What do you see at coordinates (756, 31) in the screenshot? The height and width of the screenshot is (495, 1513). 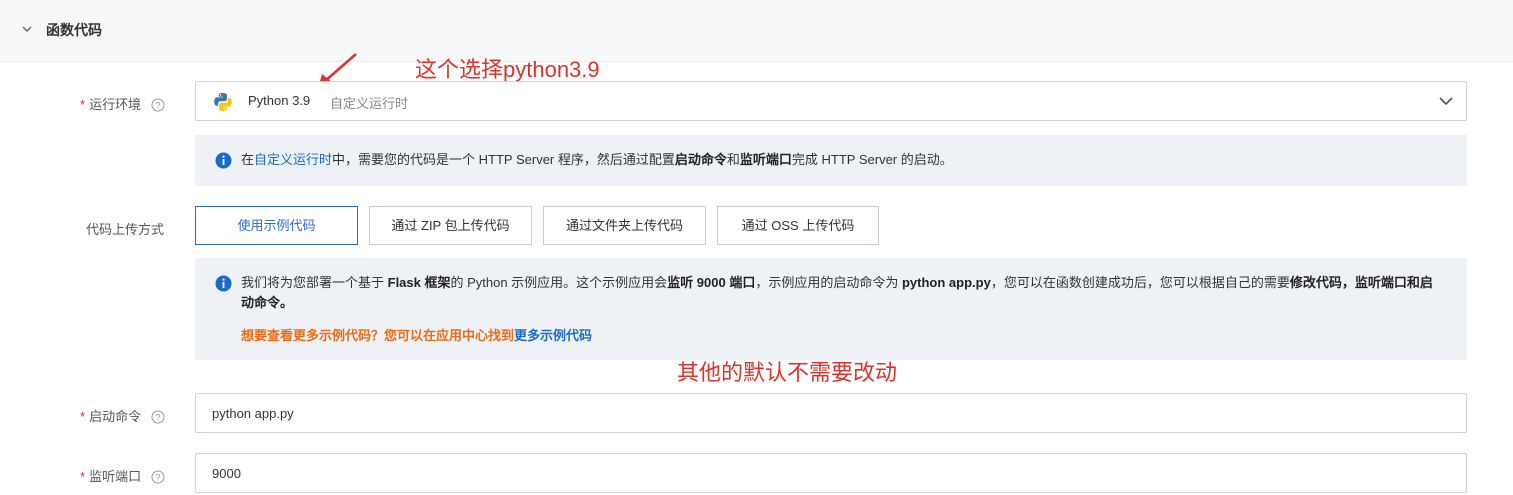 I see `section-header: 函数代码` at bounding box center [756, 31].